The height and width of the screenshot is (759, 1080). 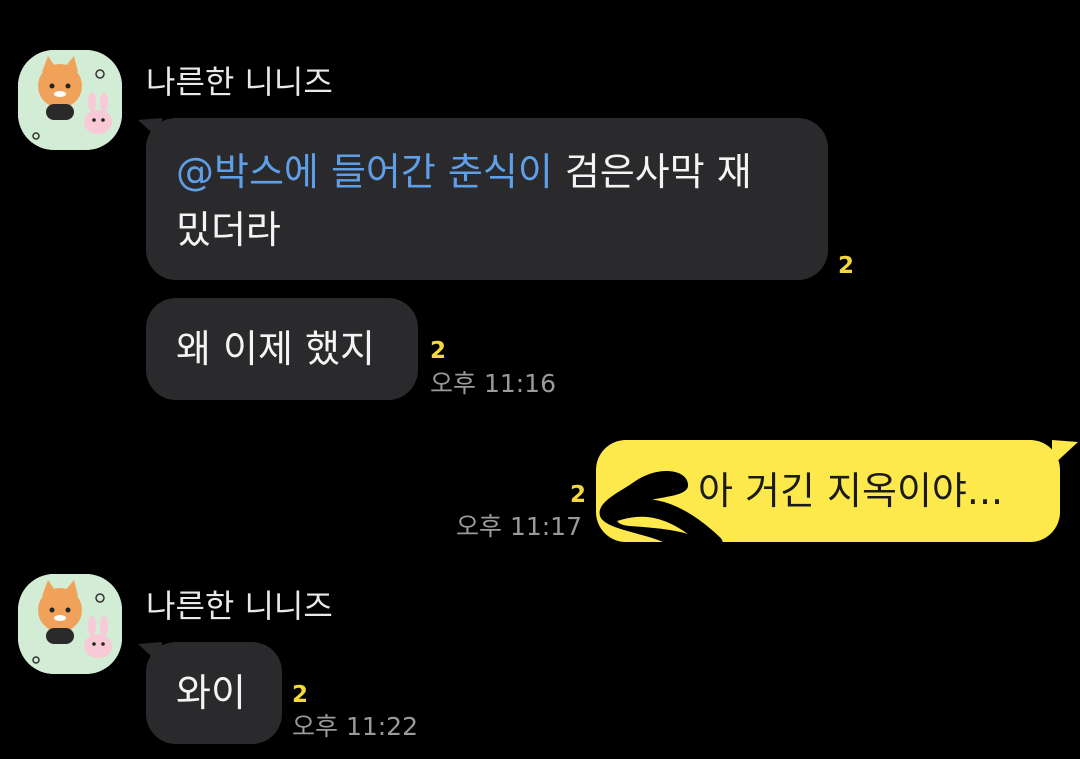 What do you see at coordinates (1065, 453) in the screenshot?
I see `bubble-tail` at bounding box center [1065, 453].